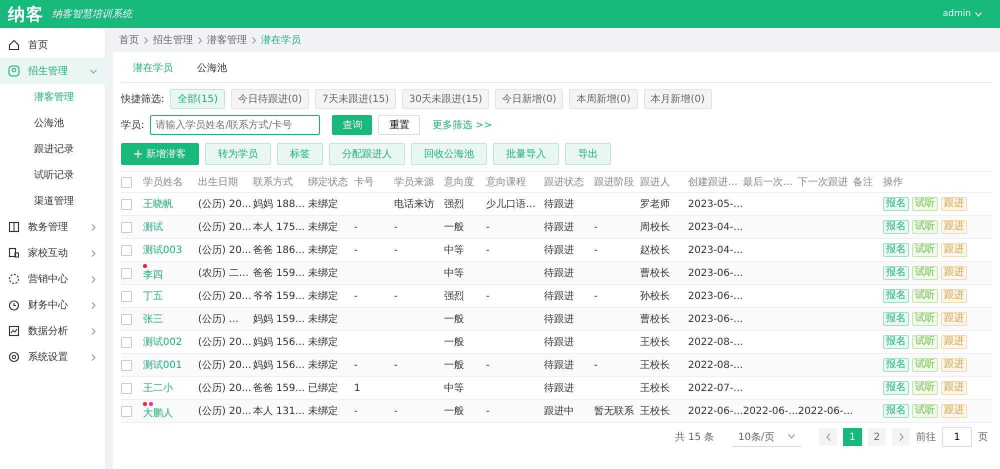  I want to click on action-button: 分配跟进人, so click(367, 154).